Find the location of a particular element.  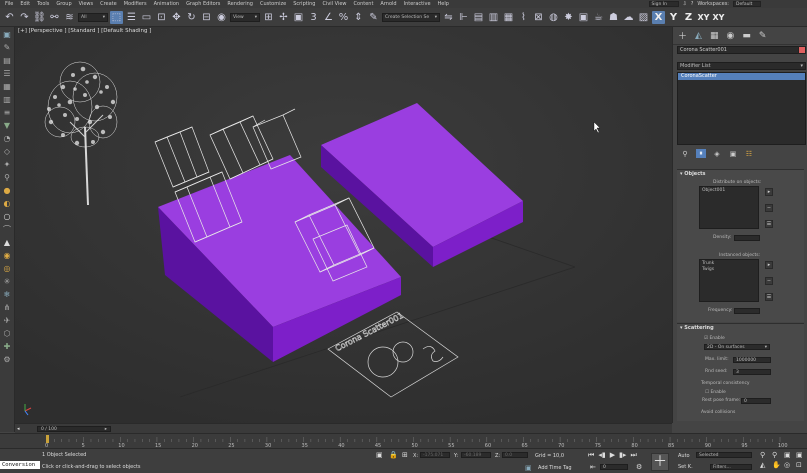

align-icon: ⊩ is located at coordinates (463, 17).